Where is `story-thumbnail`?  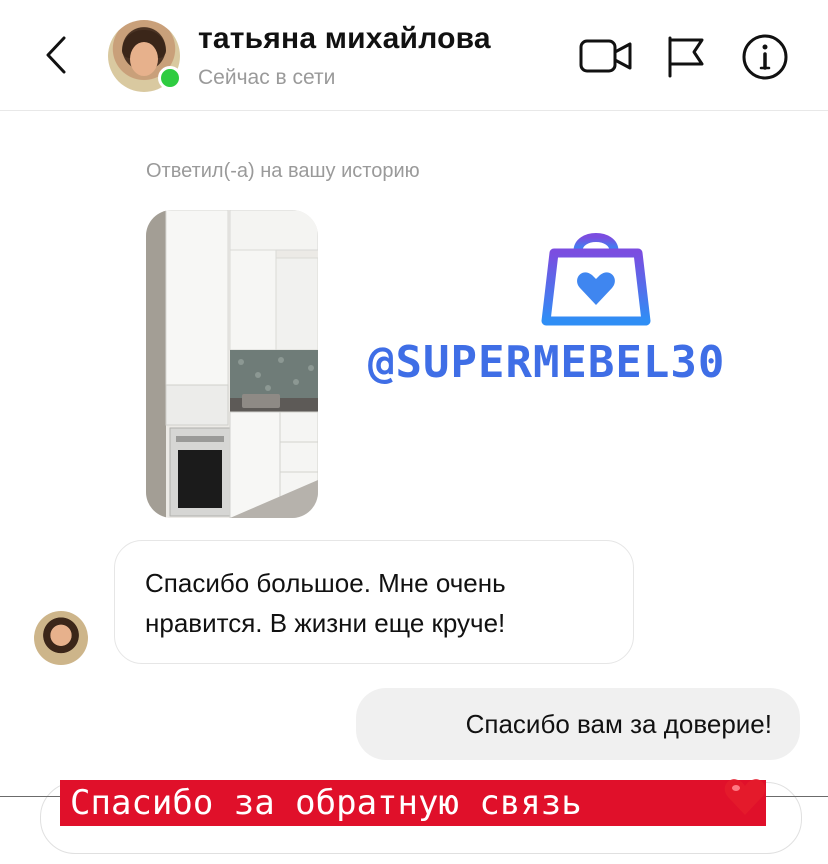 story-thumbnail is located at coordinates (232, 364).